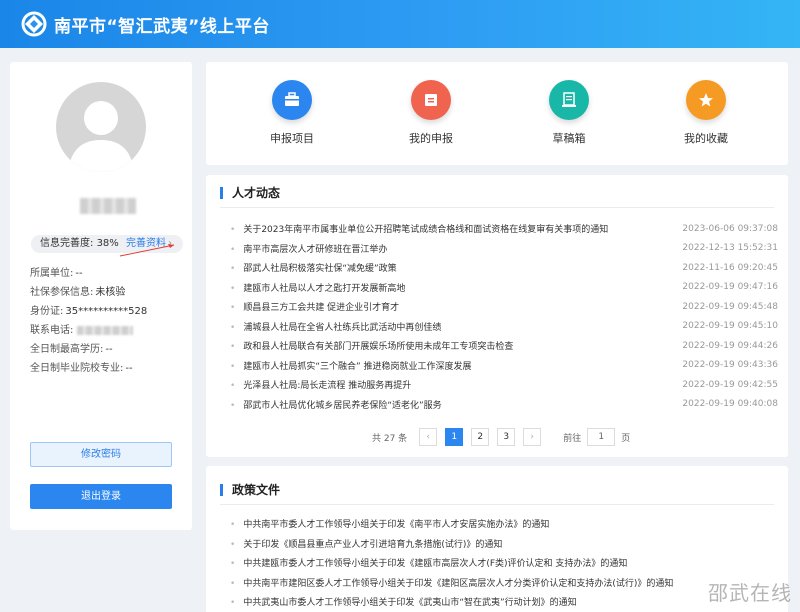 The width and height of the screenshot is (800, 612). I want to click on quick-action-favorites: 我的收藏, so click(706, 113).